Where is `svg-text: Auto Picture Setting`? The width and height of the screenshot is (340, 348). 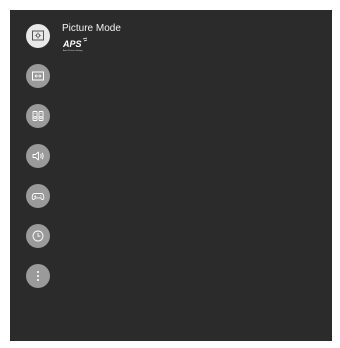
svg-text: Auto Picture Setting is located at coordinates (73, 50).